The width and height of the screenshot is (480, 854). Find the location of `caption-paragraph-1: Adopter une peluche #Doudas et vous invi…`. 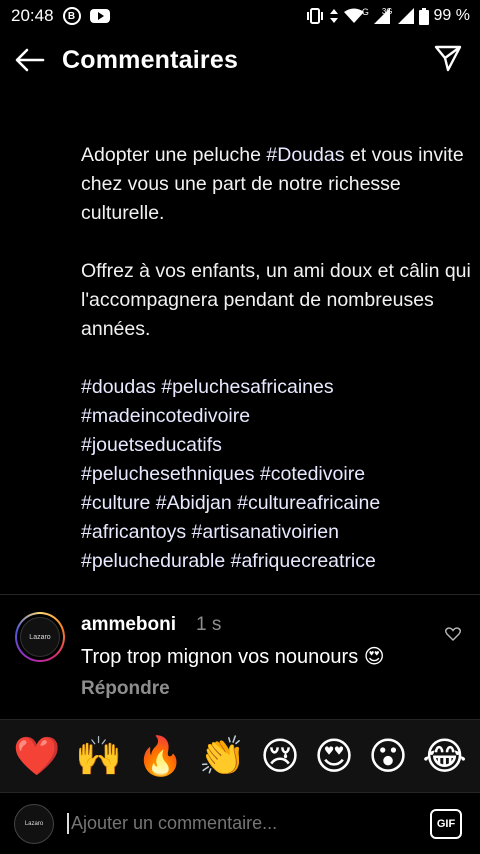

caption-paragraph-1: Adopter une peluche #Doudas et vous invi… is located at coordinates (276, 184).